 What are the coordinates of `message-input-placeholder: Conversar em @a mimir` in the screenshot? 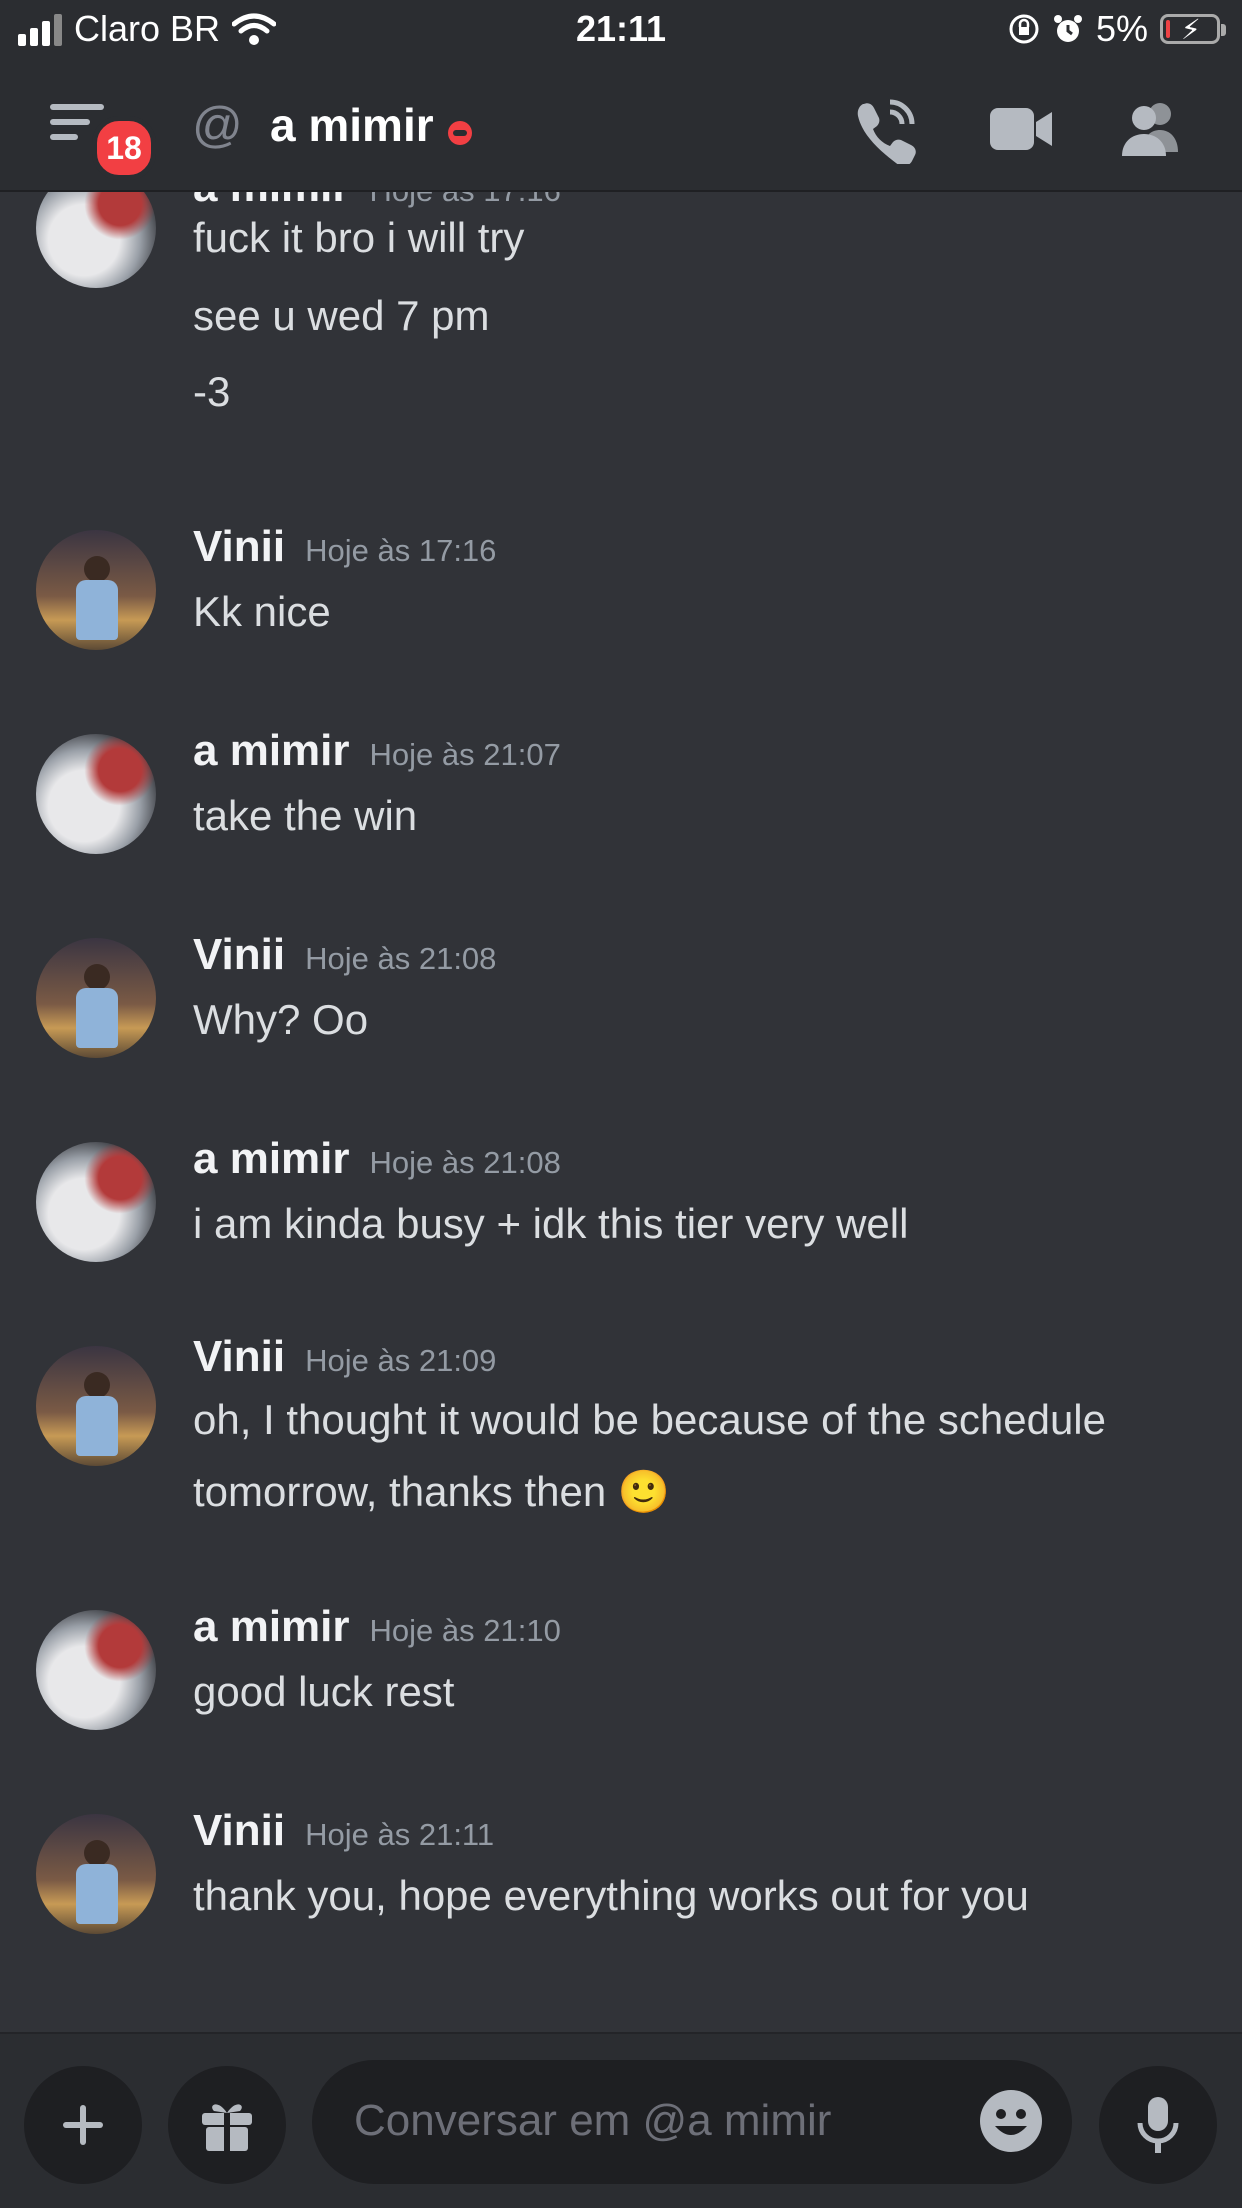 It's located at (593, 2120).